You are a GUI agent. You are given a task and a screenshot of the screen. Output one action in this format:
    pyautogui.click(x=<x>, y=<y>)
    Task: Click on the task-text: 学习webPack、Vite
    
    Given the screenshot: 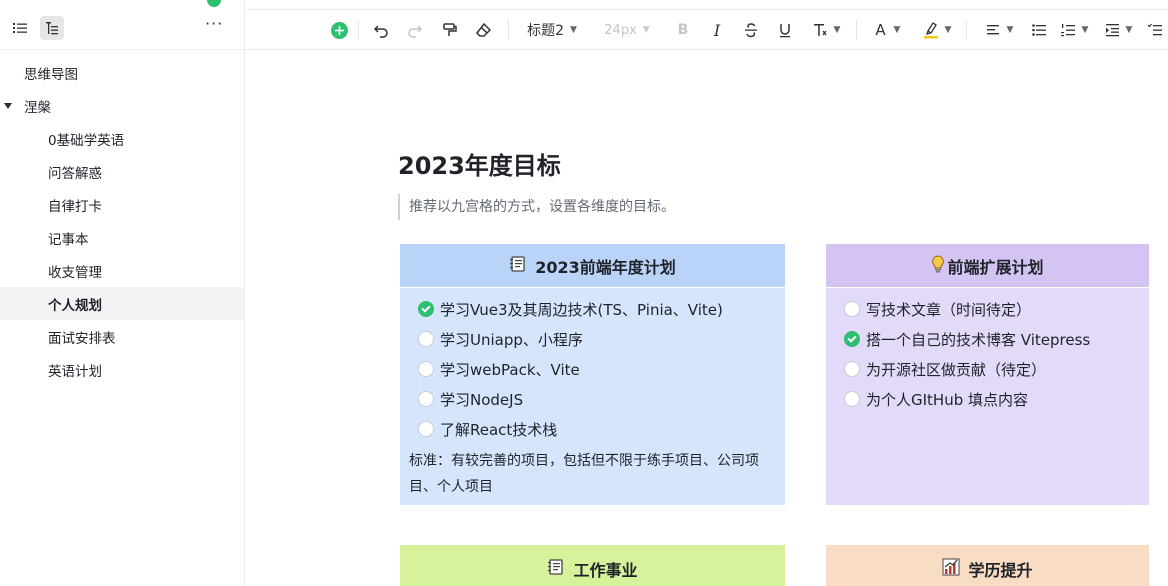 What is the action you would take?
    pyautogui.click(x=510, y=369)
    